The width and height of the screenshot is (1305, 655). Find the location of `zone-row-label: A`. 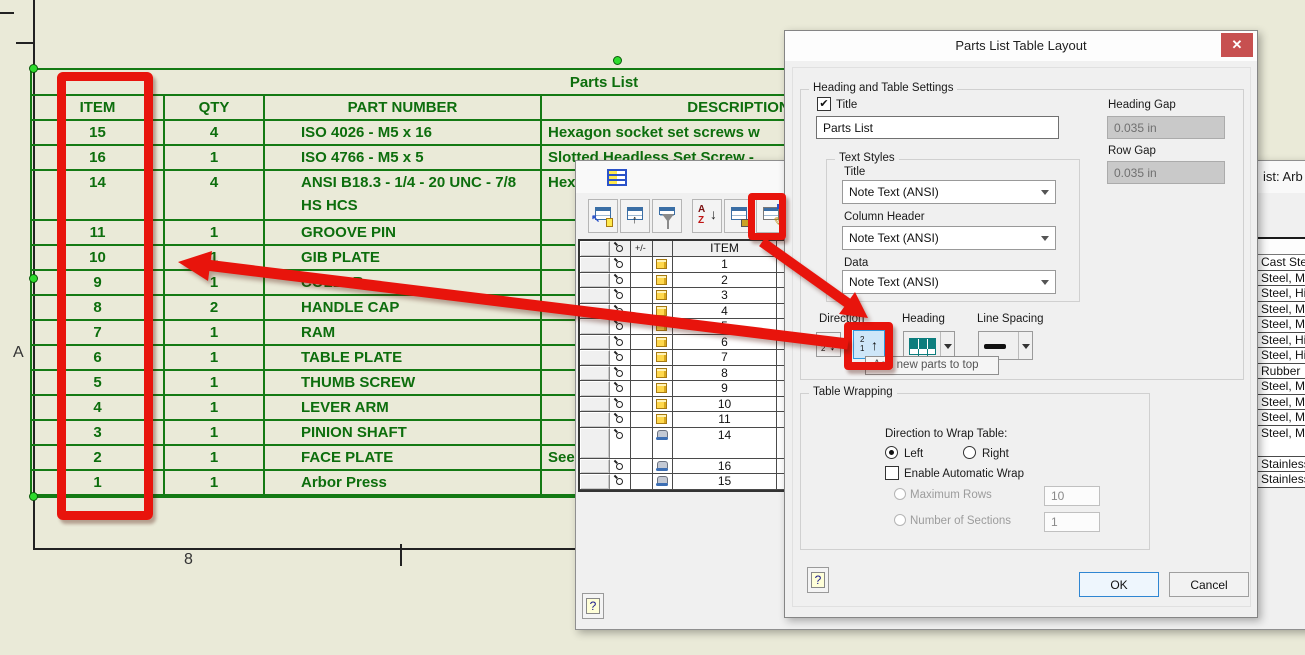

zone-row-label: A is located at coordinates (18, 352).